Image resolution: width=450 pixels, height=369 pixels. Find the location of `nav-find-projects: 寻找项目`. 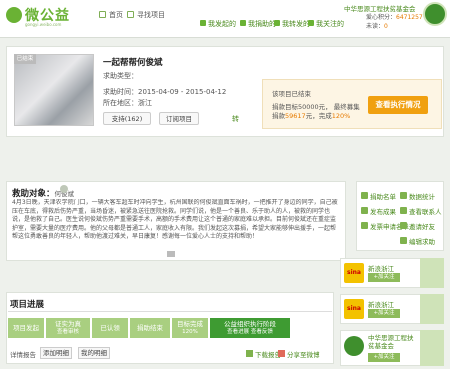

nav-find-projects: 寻找项目 is located at coordinates (151, 15).